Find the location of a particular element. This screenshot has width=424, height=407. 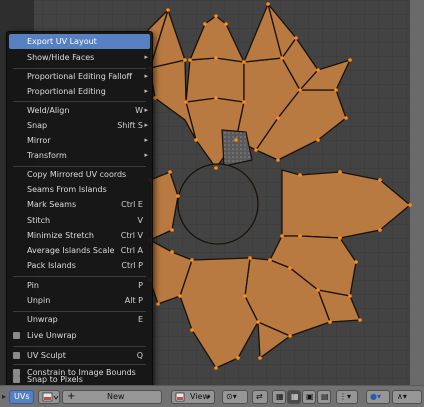

island-select-icon: ▤ is located at coordinates (325, 396).